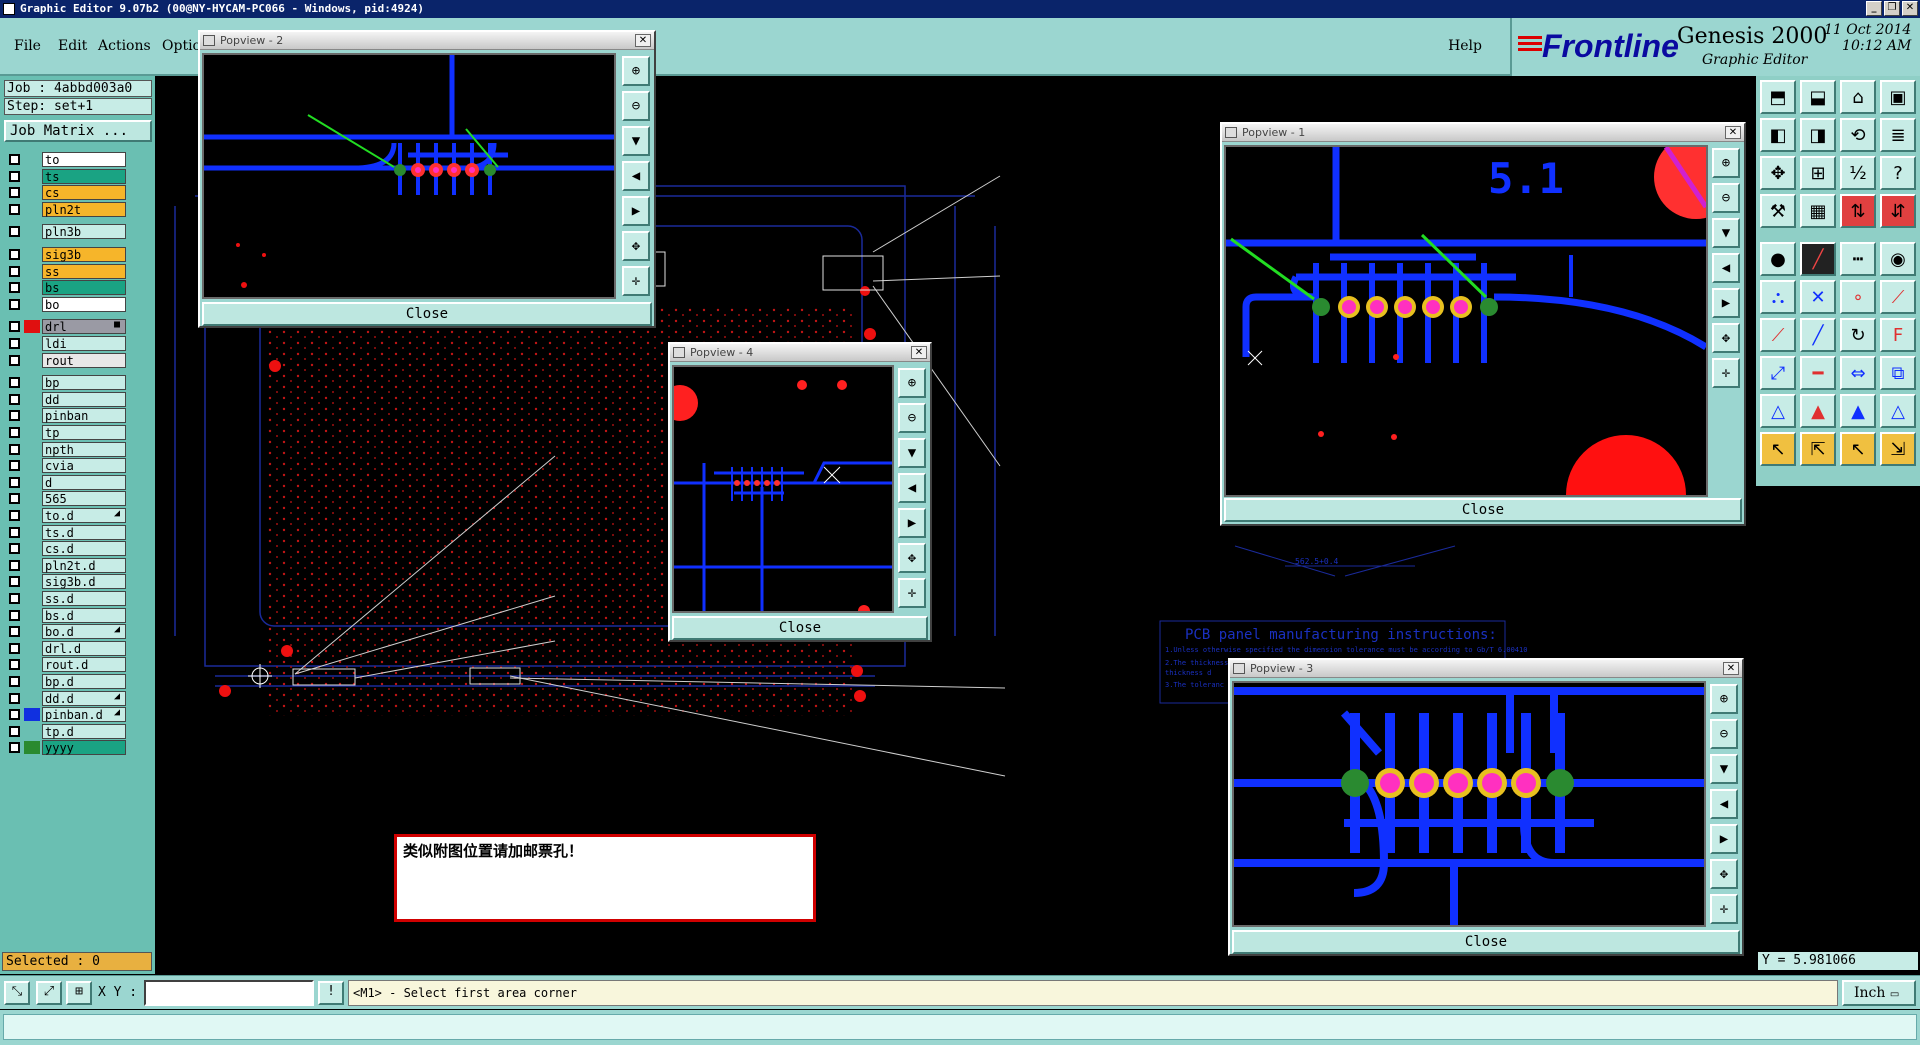  Describe the element at coordinates (79, 731) in the screenshot. I see `layer-row-tp.d: tp.d` at that location.